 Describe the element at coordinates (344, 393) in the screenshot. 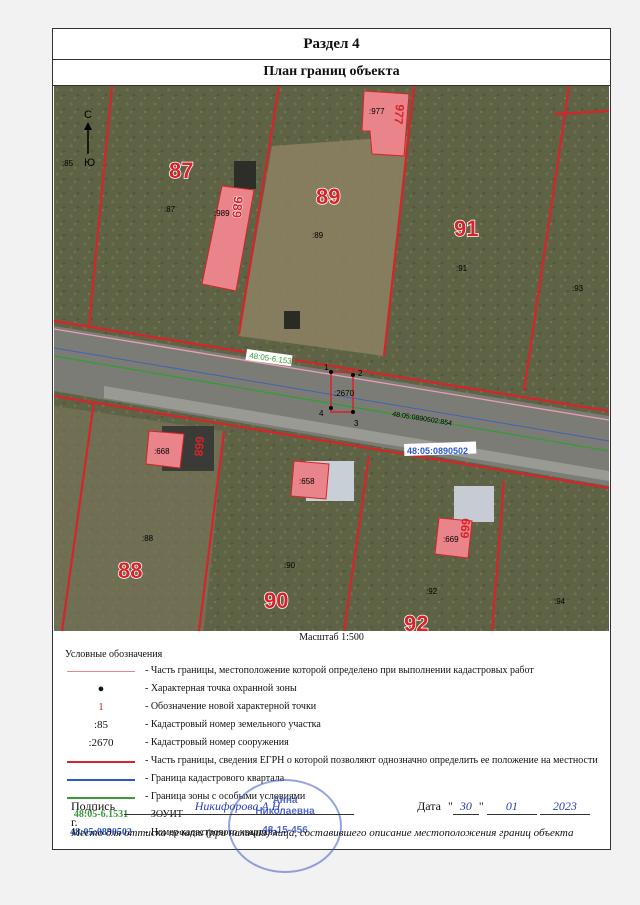

I see `structure-label: :2670` at that location.